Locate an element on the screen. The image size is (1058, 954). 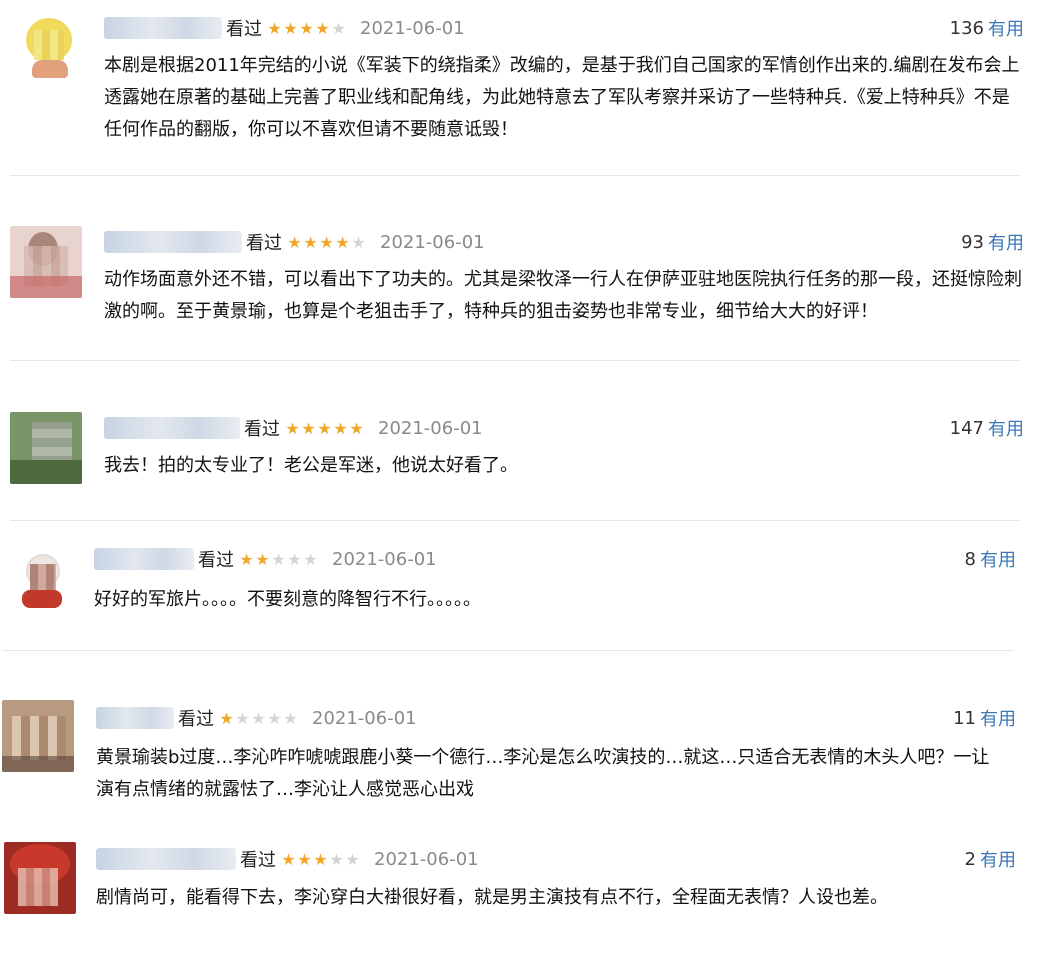
useful-vote: 8 有用 is located at coordinates (990, 559).